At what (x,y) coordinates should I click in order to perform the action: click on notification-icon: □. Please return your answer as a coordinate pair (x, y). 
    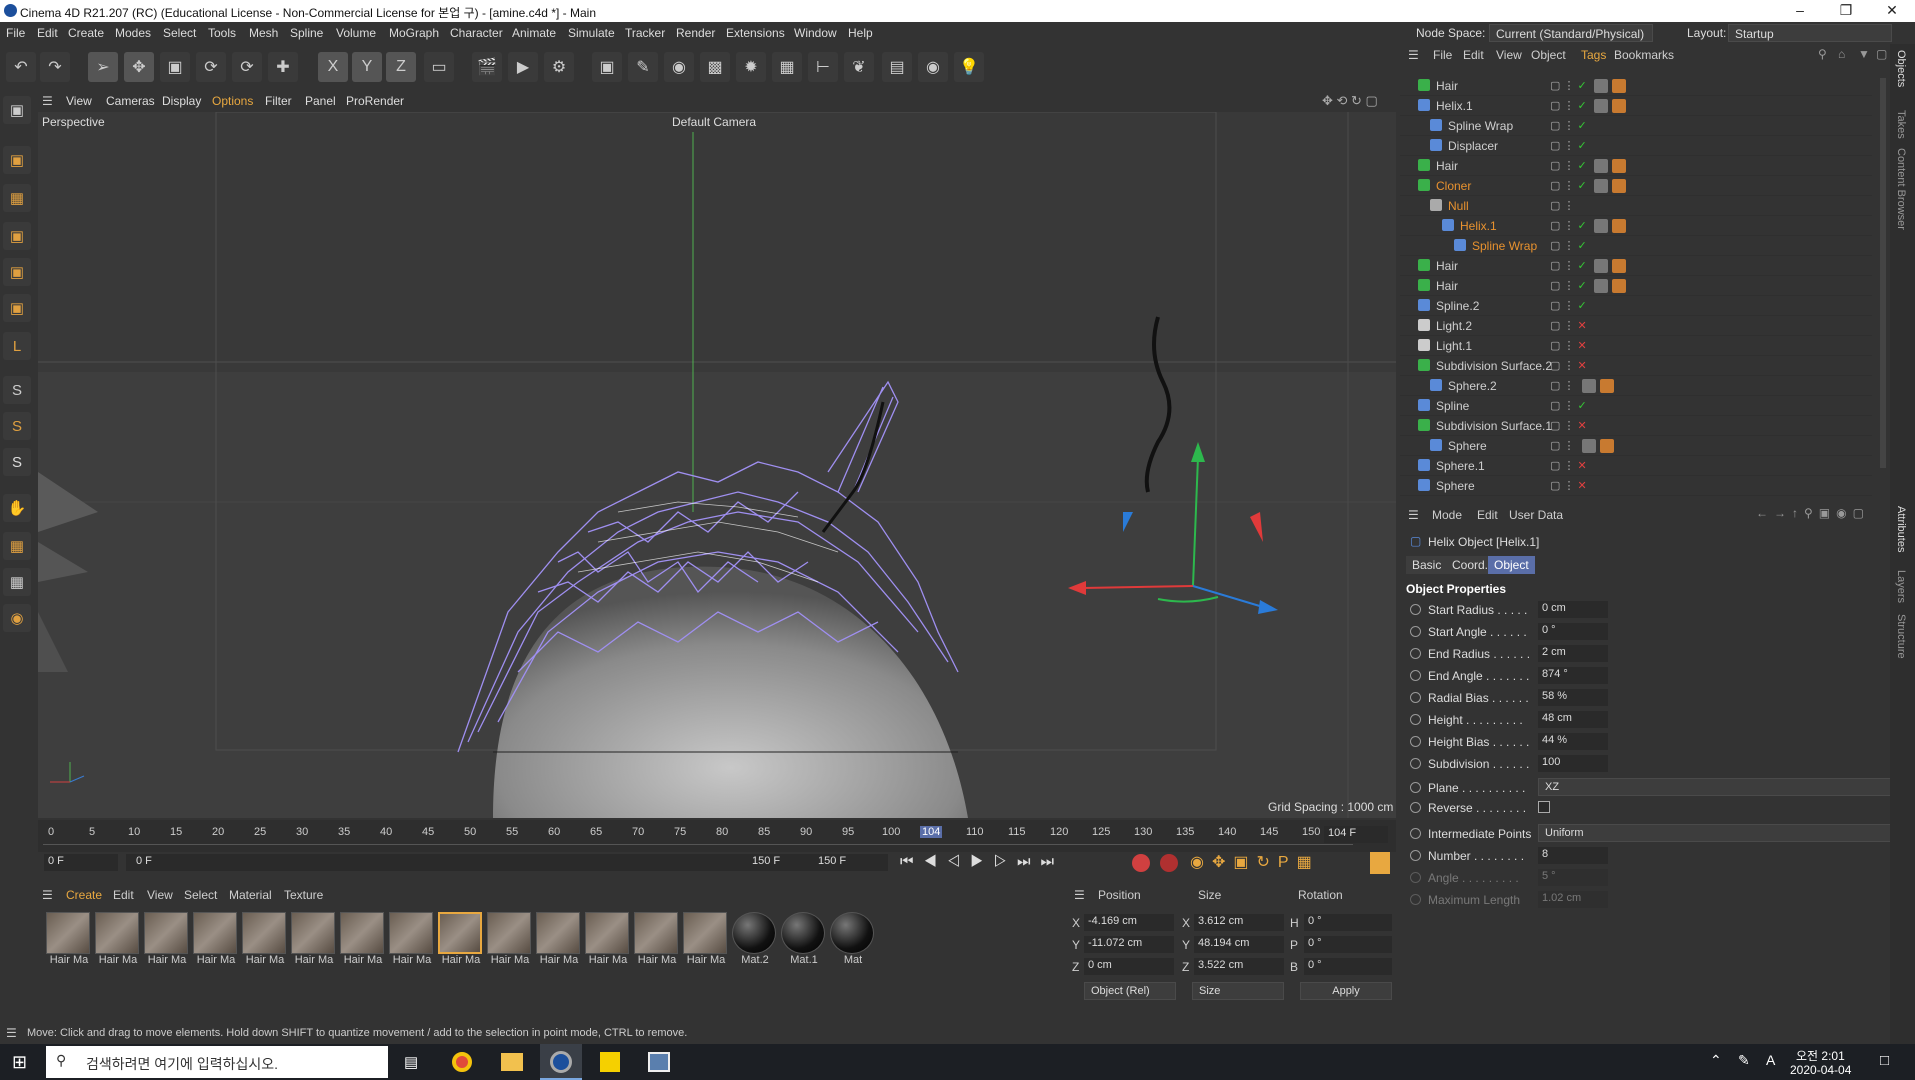
    Looking at the image, I should click on (1884, 1060).